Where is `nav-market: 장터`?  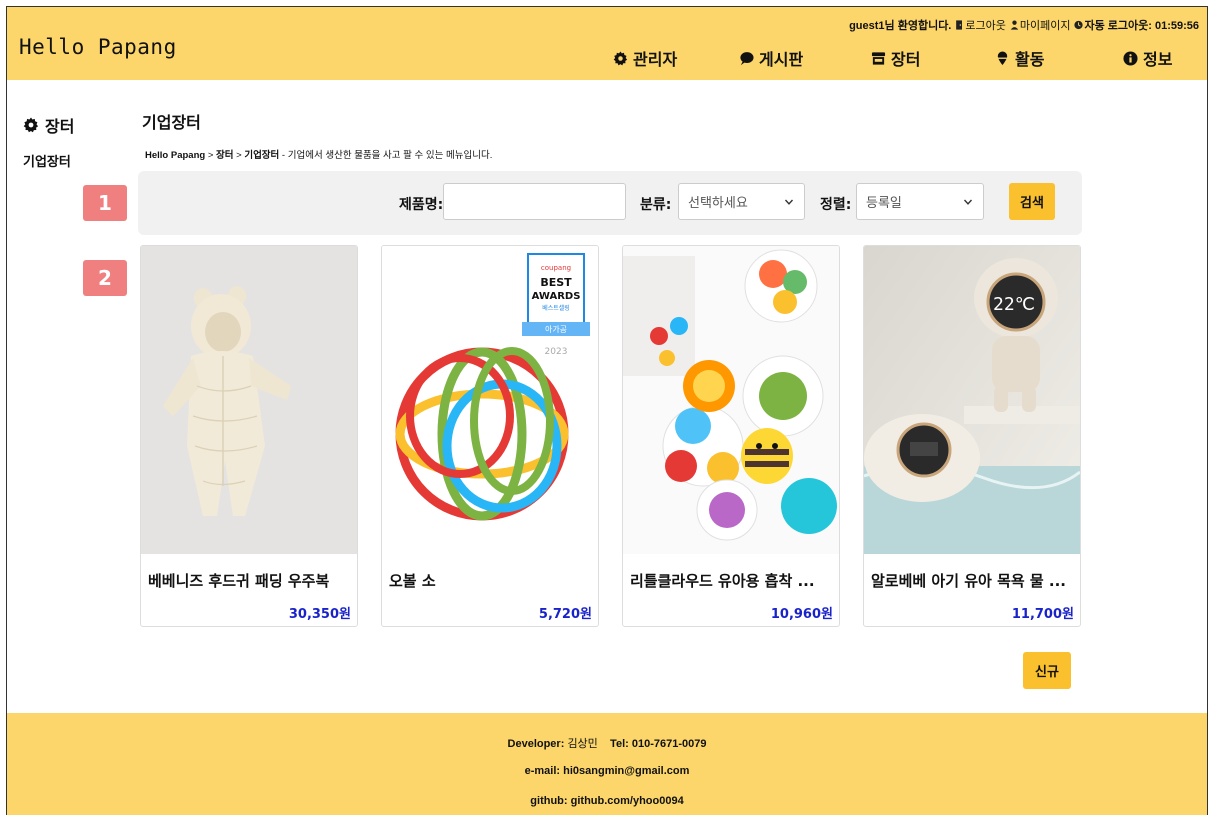
nav-market: 장터 is located at coordinates (895, 58).